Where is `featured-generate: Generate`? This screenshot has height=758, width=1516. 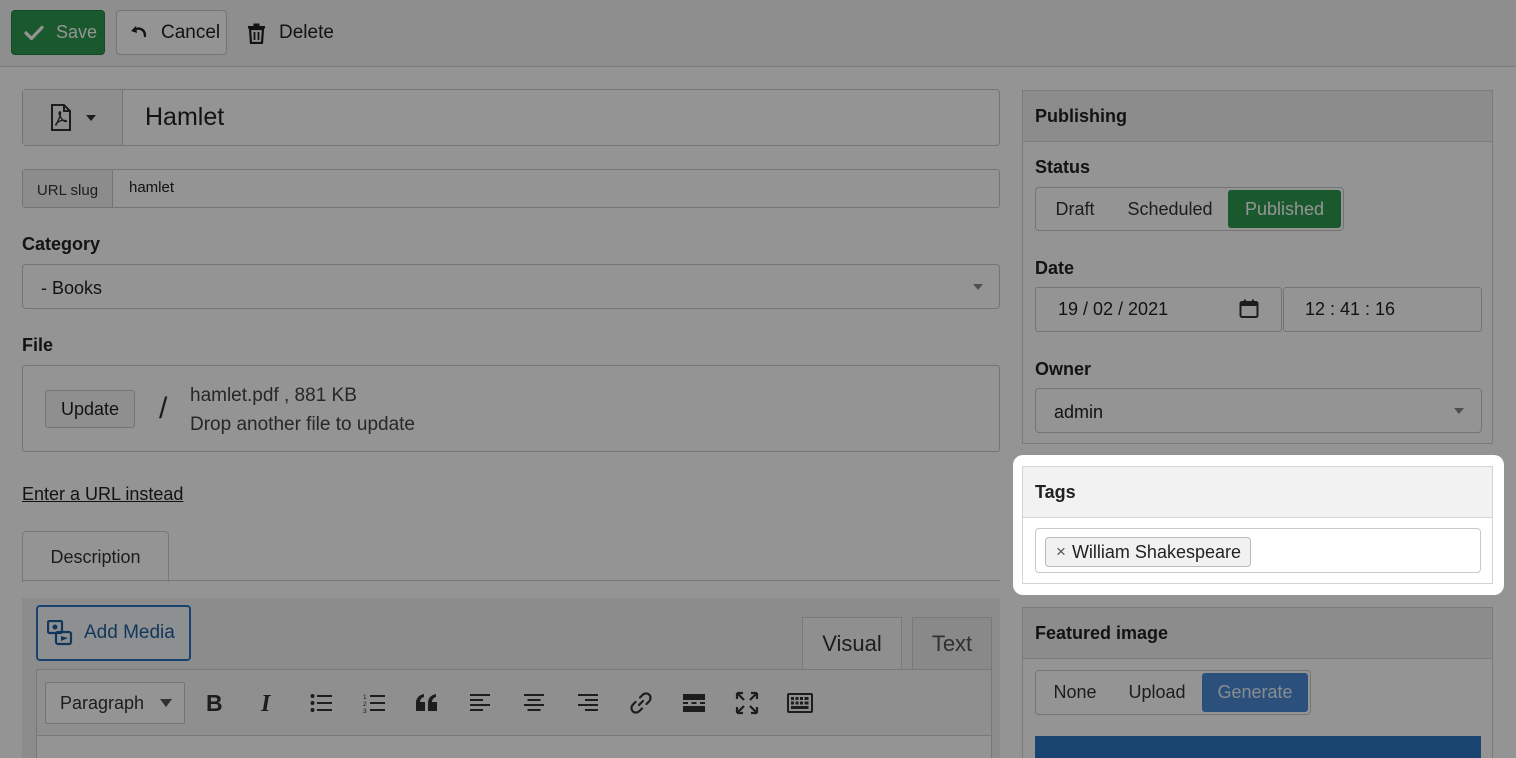
featured-generate: Generate is located at coordinates (1255, 692).